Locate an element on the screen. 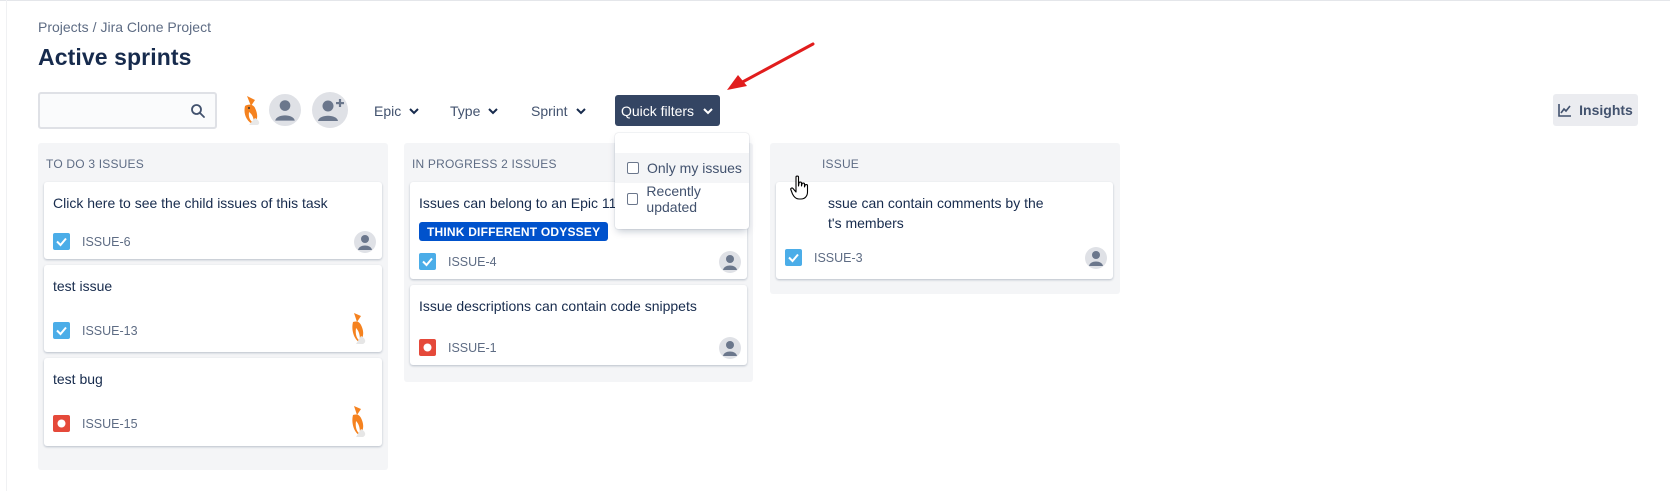  quick-filters-menu: Only my issues Recently updated is located at coordinates (682, 181).